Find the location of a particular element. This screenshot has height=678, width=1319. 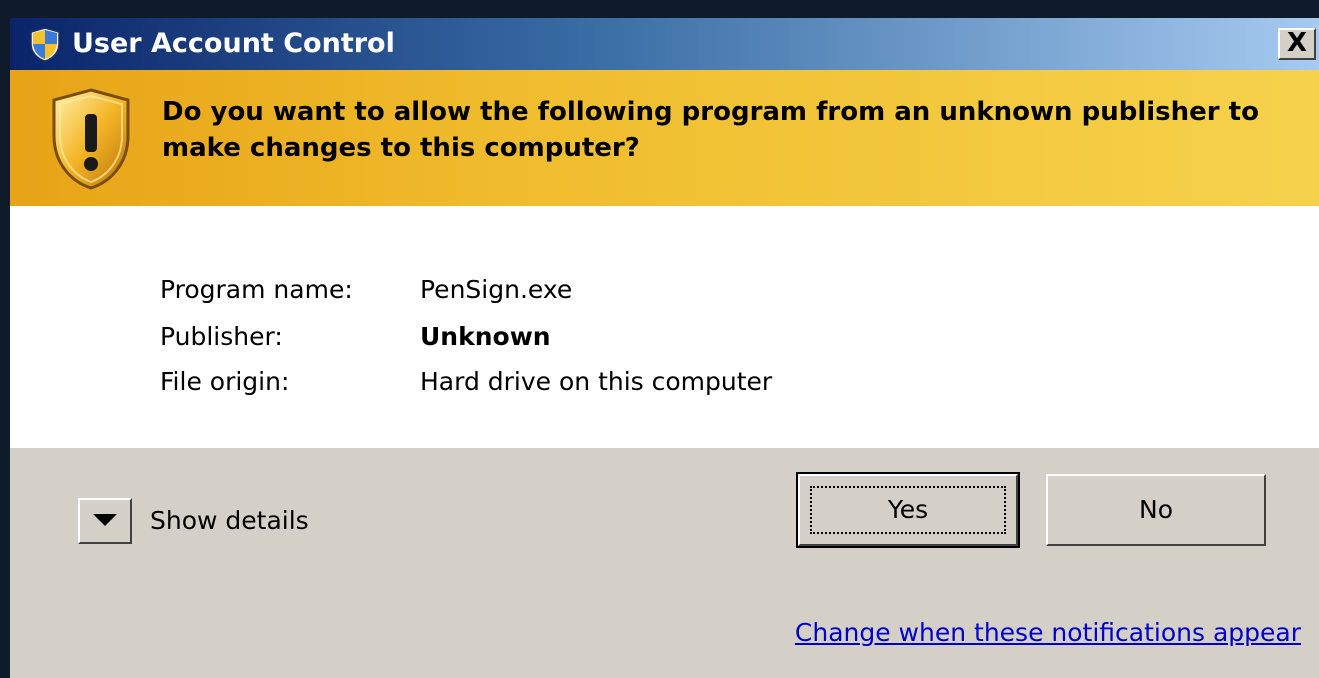

chevron-down-icon is located at coordinates (105, 520).